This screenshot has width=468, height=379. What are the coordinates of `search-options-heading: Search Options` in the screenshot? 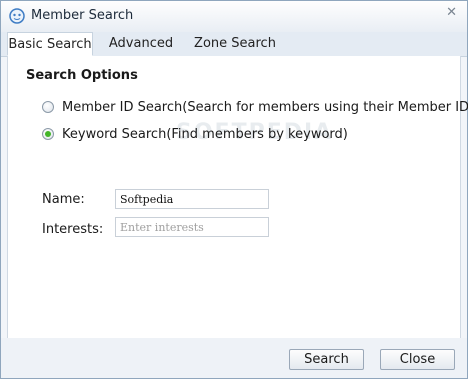 It's located at (82, 75).